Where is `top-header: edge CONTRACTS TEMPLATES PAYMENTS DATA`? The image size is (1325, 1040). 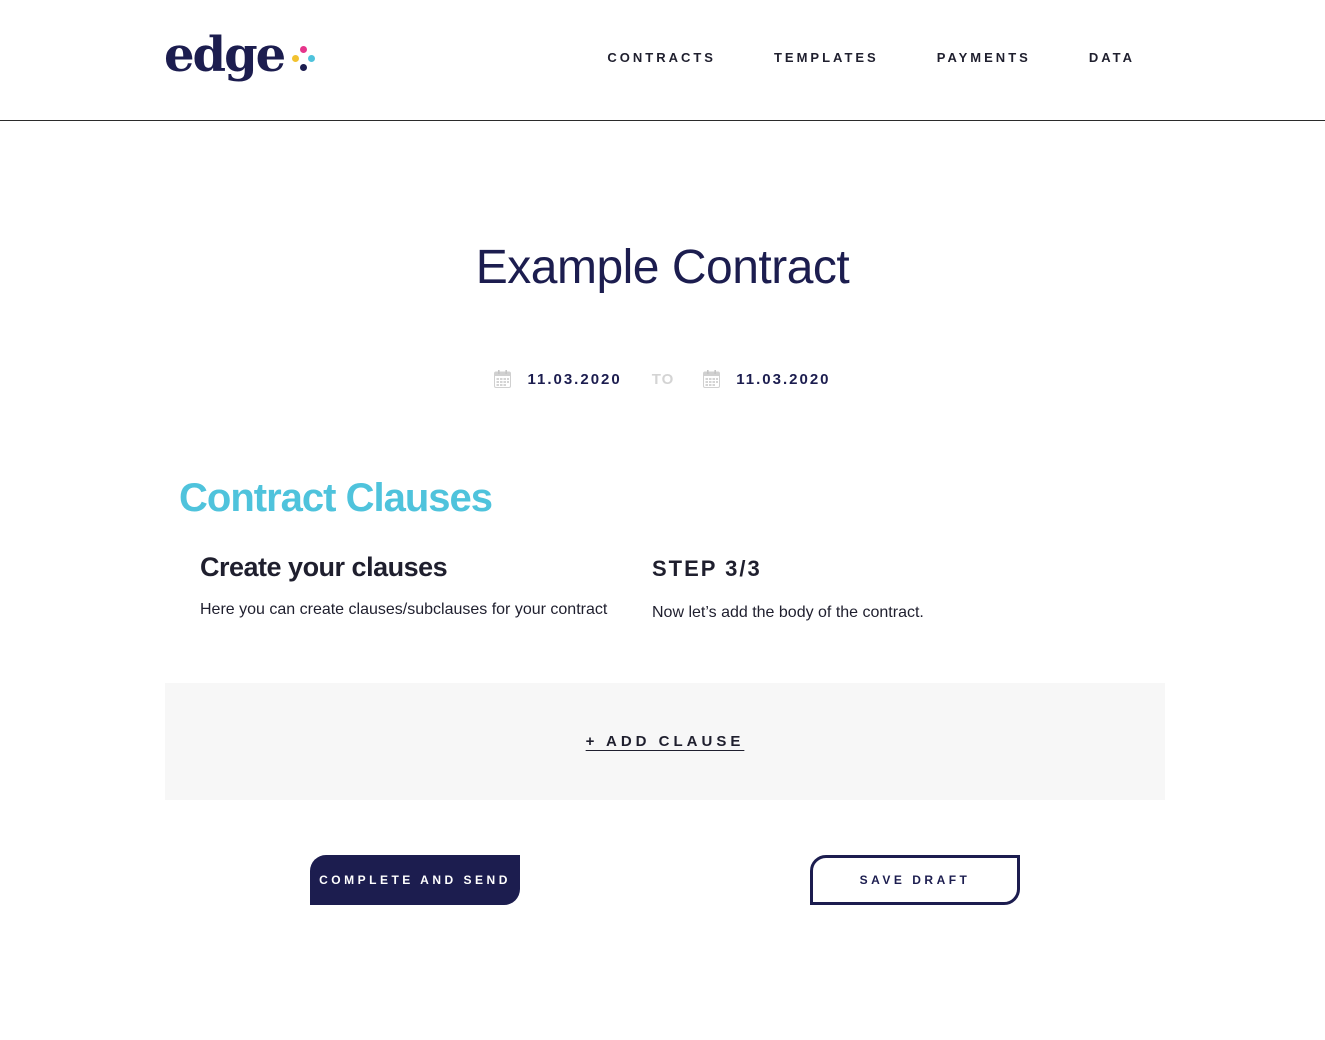 top-header: edge CONTRACTS TEMPLATES PAYMENTS DATA is located at coordinates (662, 60).